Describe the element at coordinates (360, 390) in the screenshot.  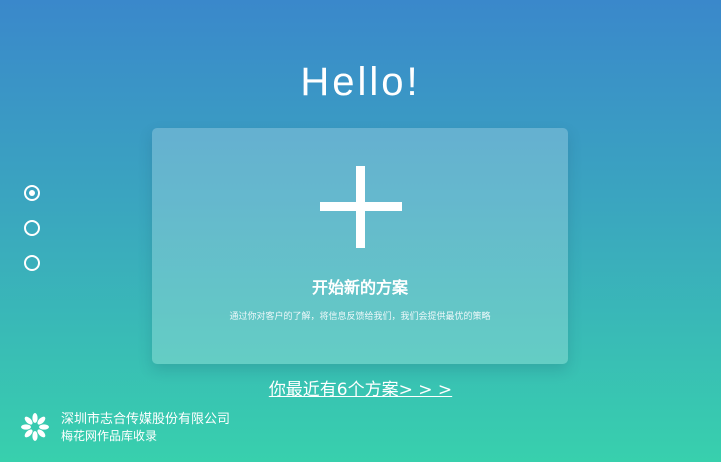
I see `recent-plans-link: 你最近有6个方案> > >` at that location.